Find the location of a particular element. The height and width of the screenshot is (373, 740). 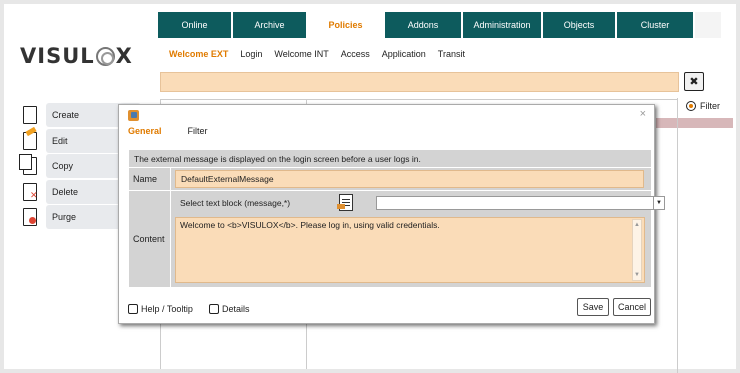

subnav-welcome-int: Welcome INT is located at coordinates (301, 54).